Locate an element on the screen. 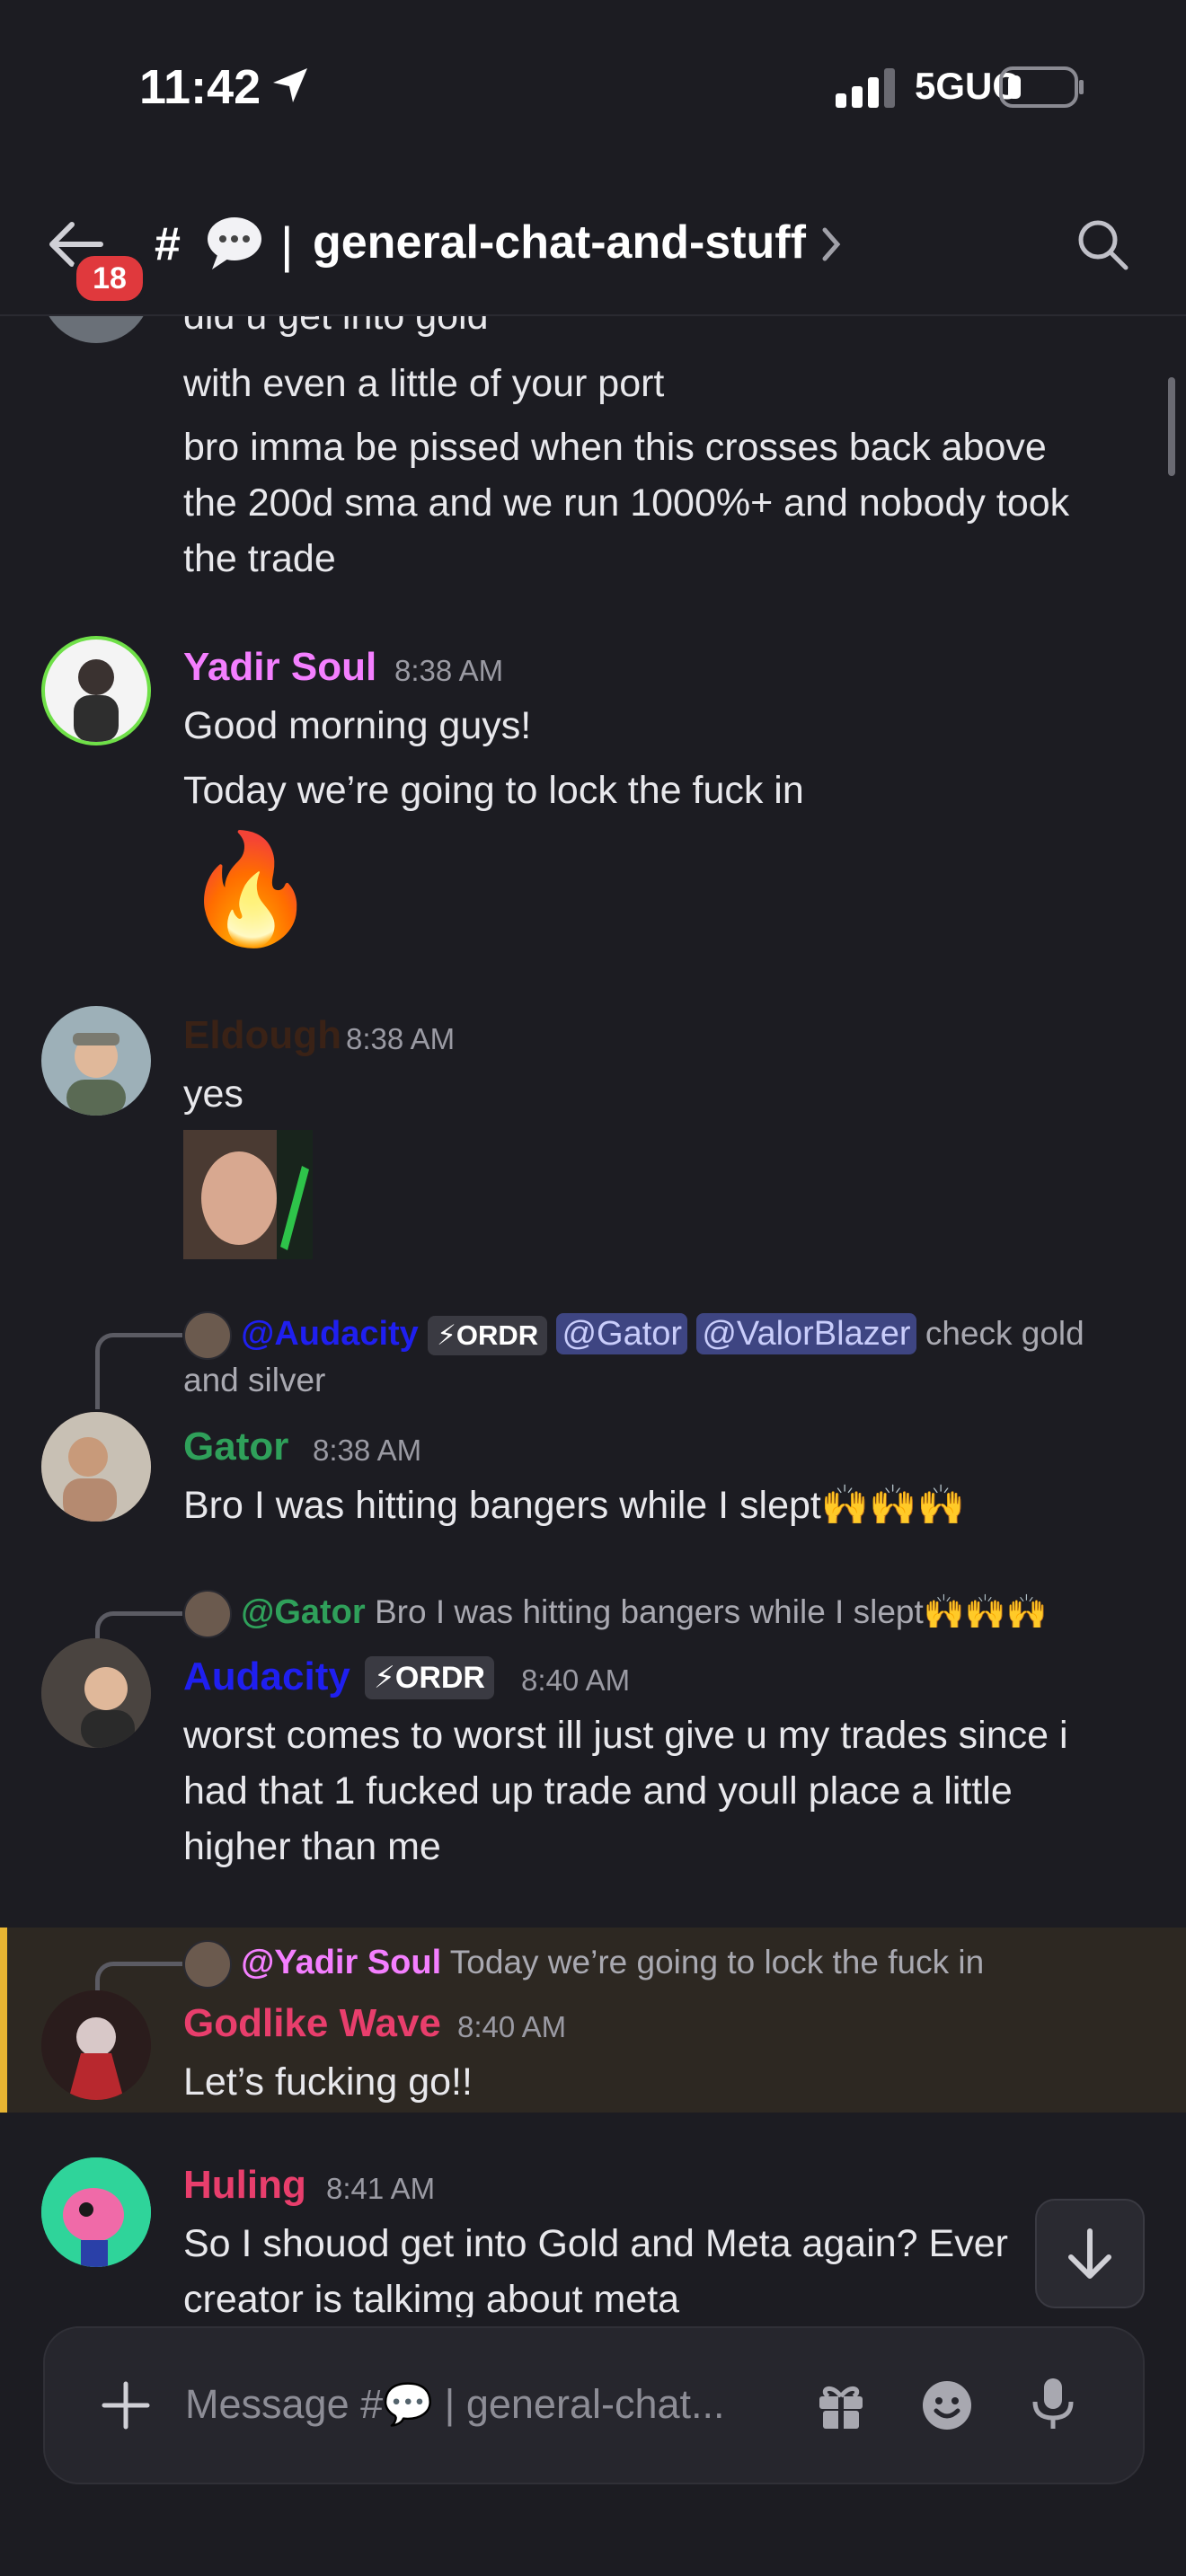 This screenshot has width=1186, height=2576. hash-symbol: # is located at coordinates (168, 244).